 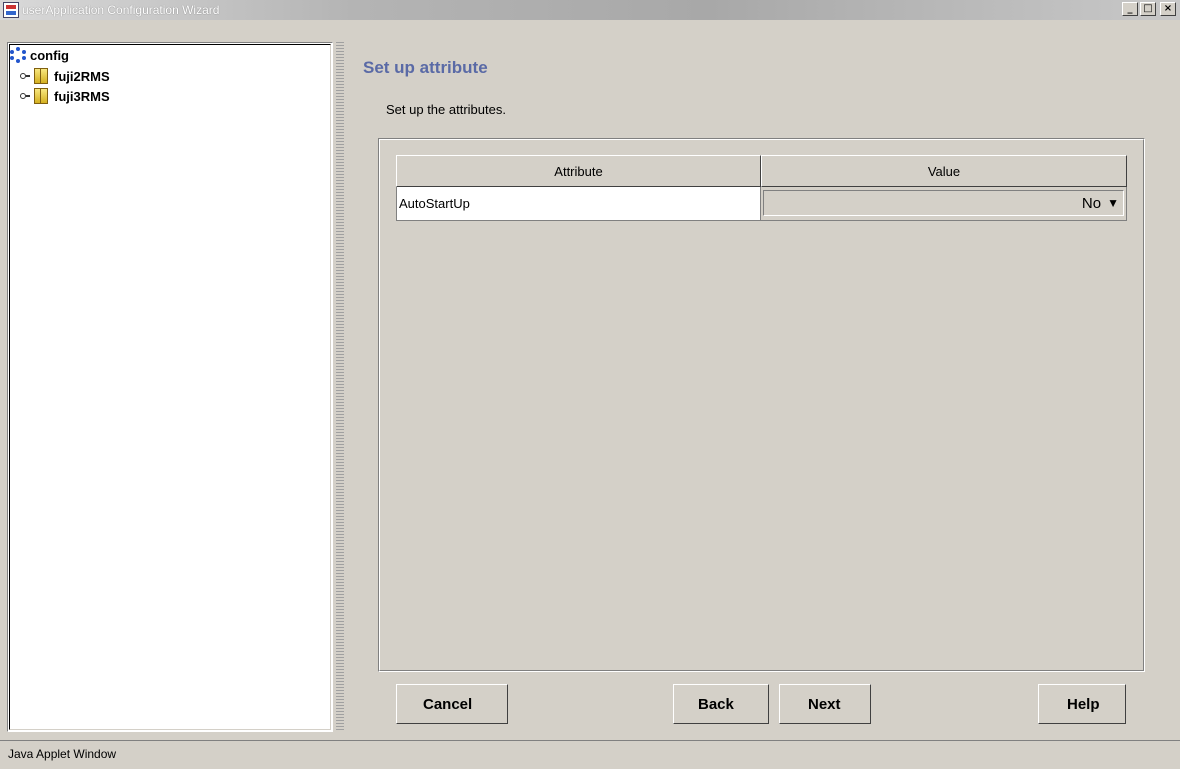 What do you see at coordinates (121, 10) in the screenshot?
I see `window-title: userApplication Configuration Wizard` at bounding box center [121, 10].